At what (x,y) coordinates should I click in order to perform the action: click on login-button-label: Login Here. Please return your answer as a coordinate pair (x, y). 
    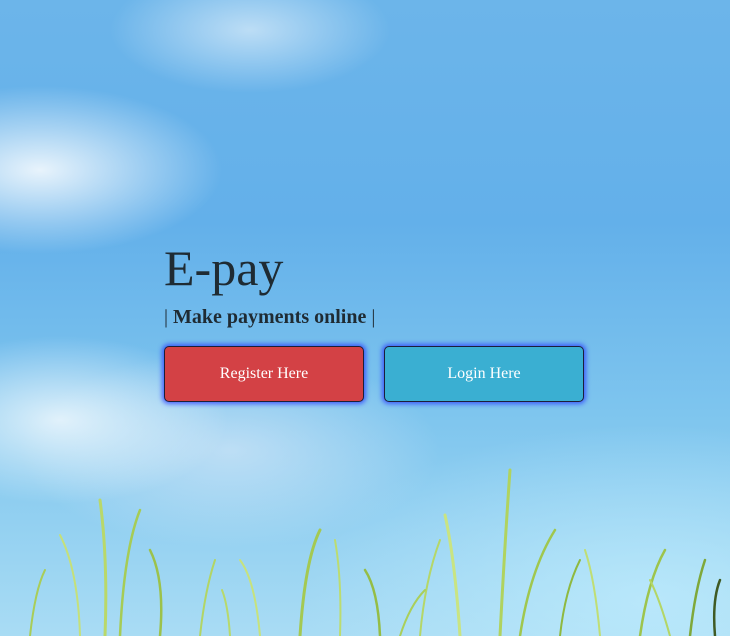
    Looking at the image, I should click on (484, 373).